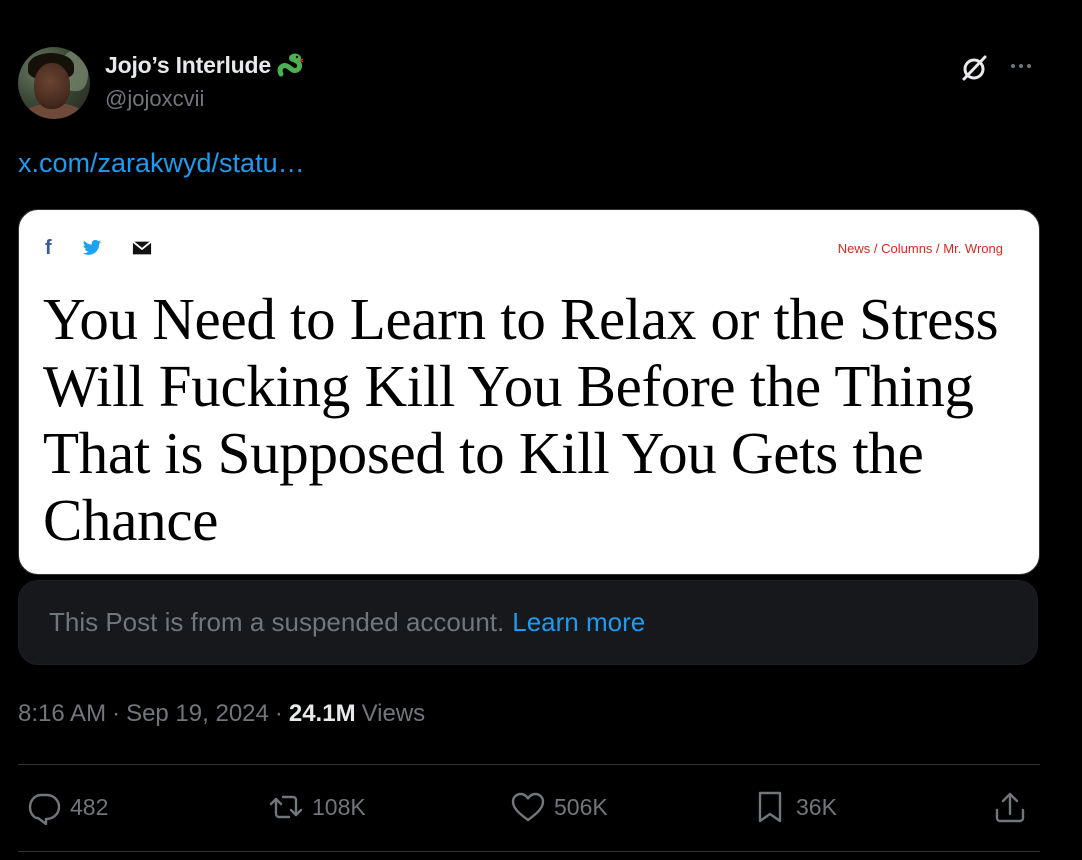 The image size is (1082, 860). I want to click on author-display-name: Jojo’s Interlude, so click(188, 65).